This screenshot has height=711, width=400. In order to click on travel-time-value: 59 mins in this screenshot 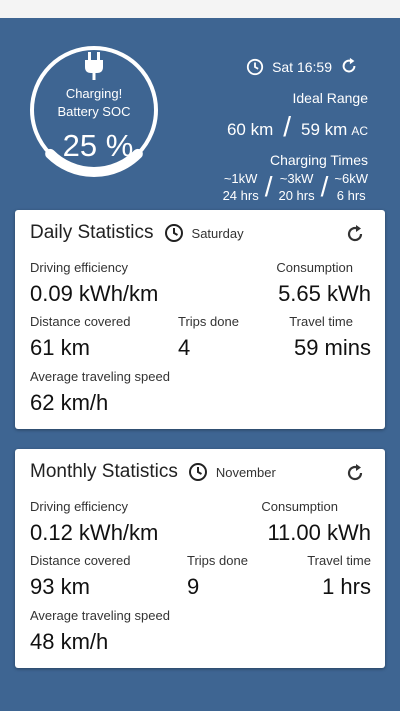, I will do `click(332, 347)`.